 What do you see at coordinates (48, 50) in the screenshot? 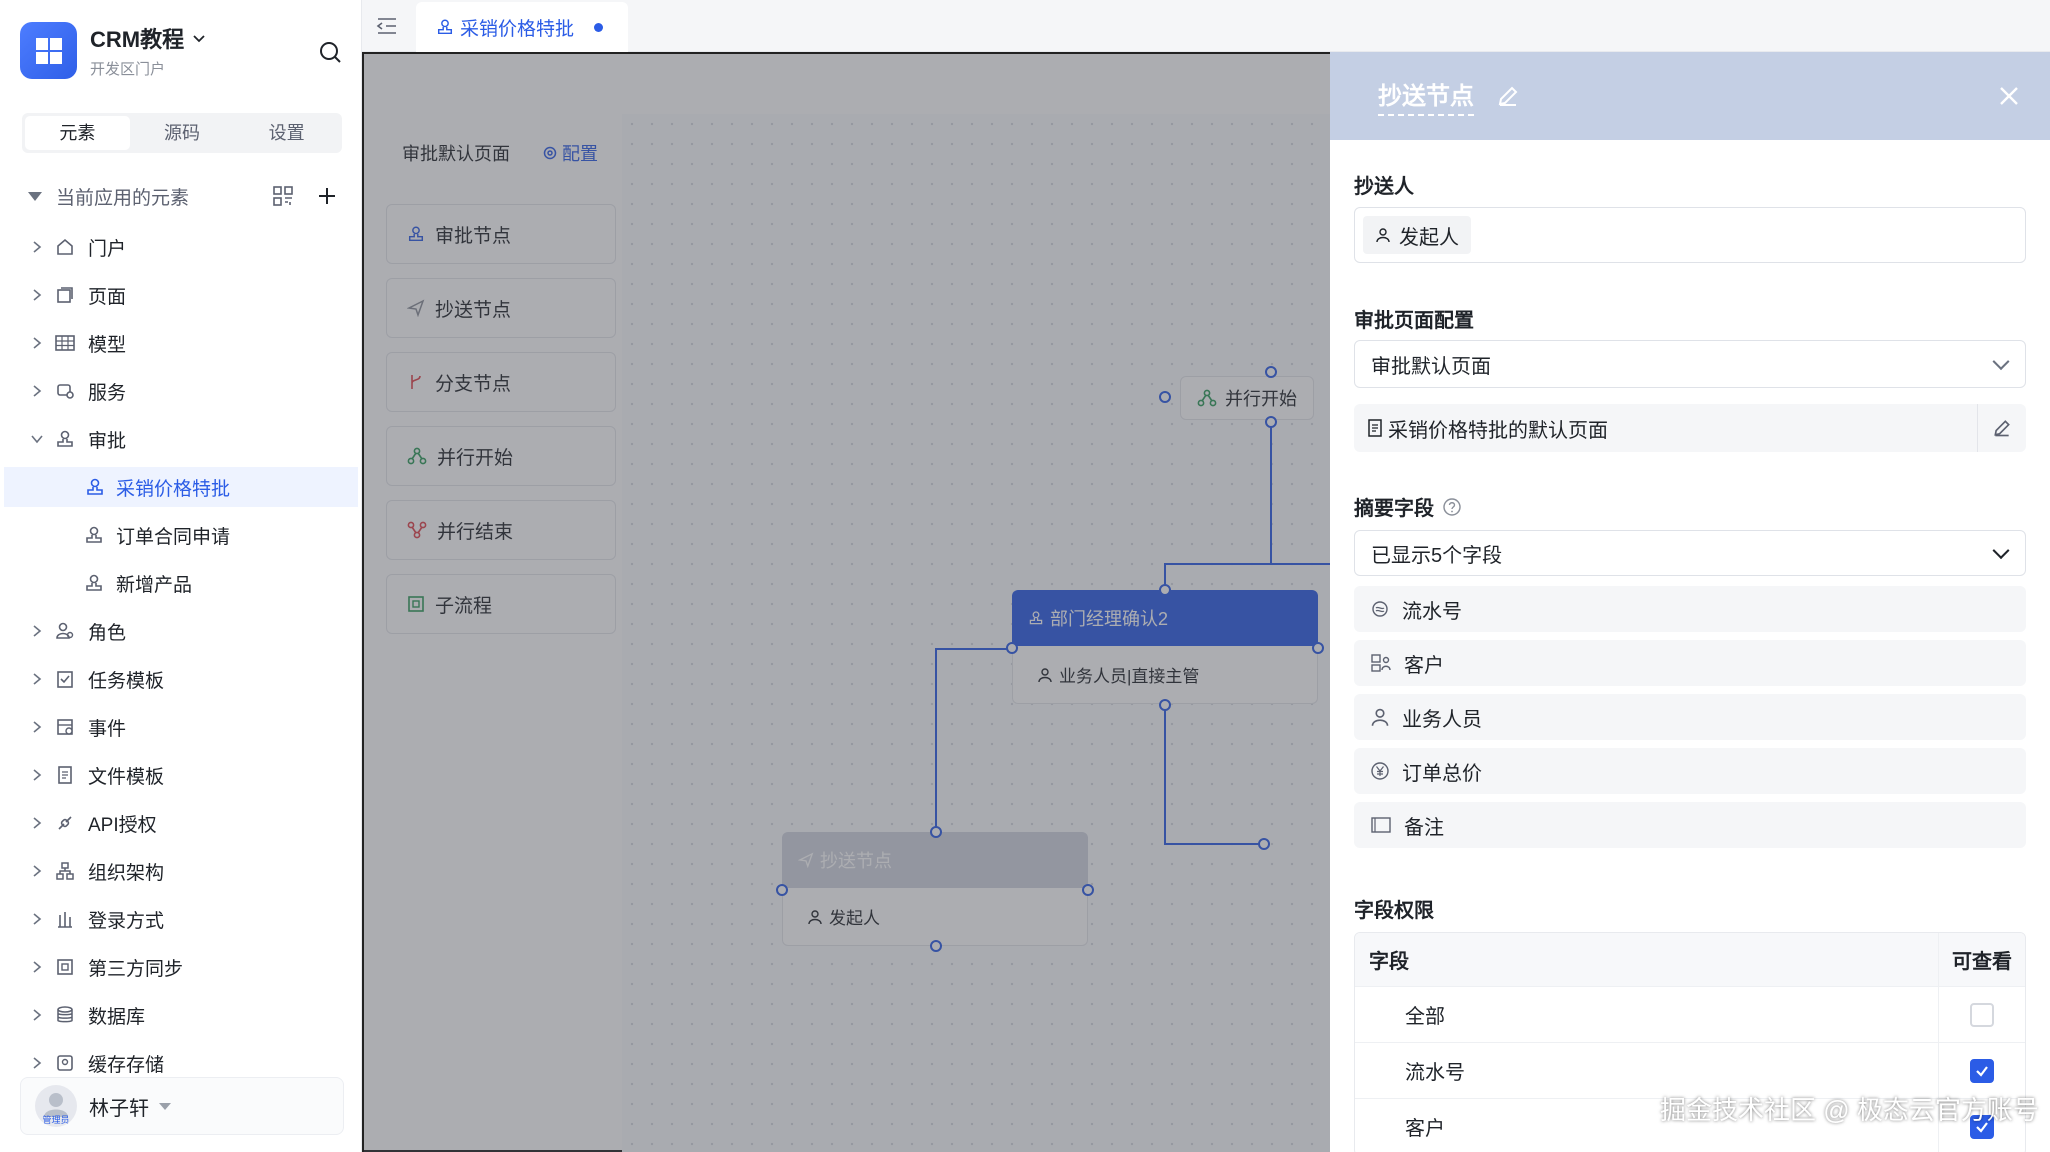
I see `windows-logo-icon` at bounding box center [48, 50].